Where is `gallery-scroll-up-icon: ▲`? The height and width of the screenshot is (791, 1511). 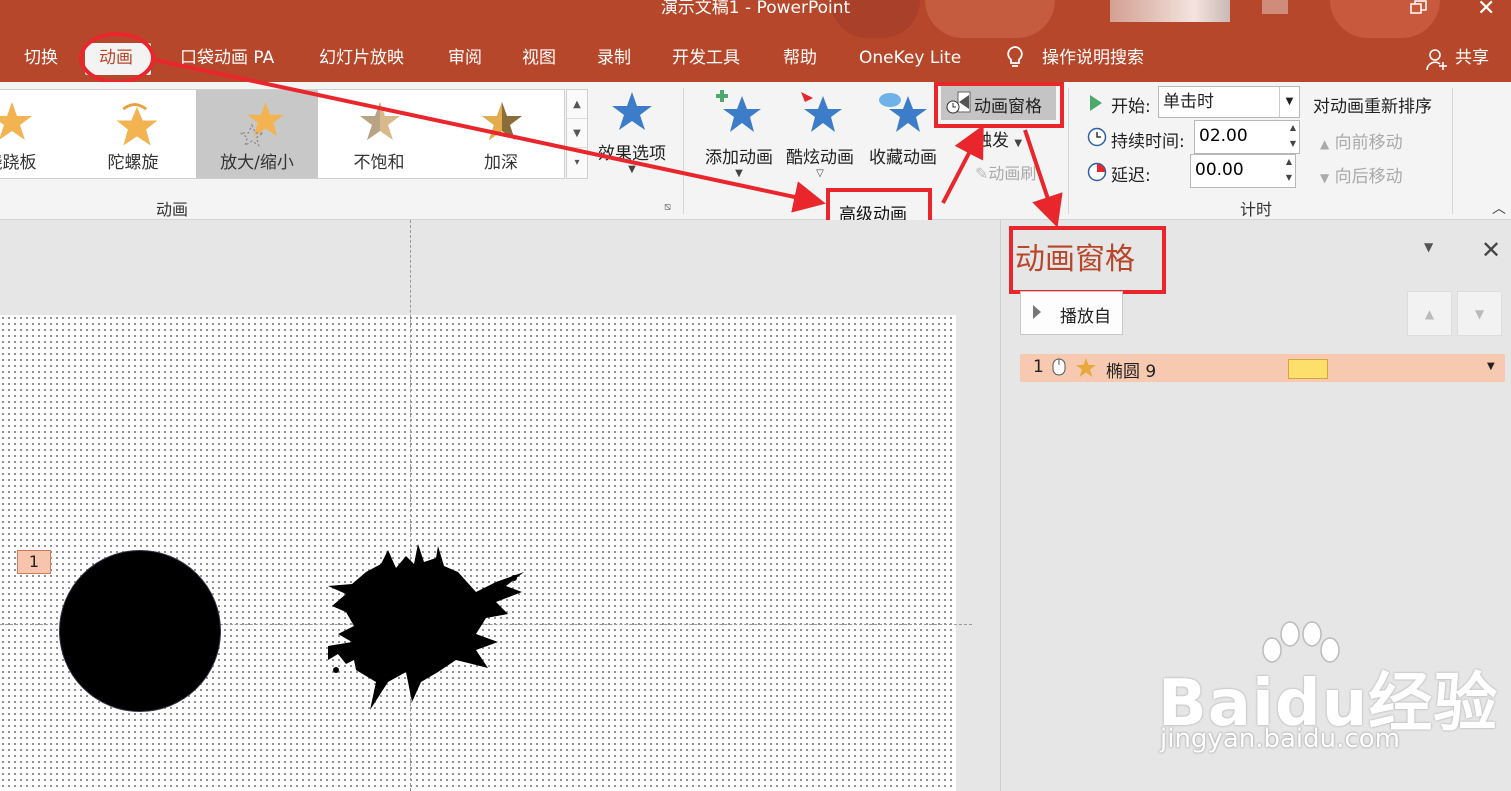 gallery-scroll-up-icon: ▲ is located at coordinates (577, 104).